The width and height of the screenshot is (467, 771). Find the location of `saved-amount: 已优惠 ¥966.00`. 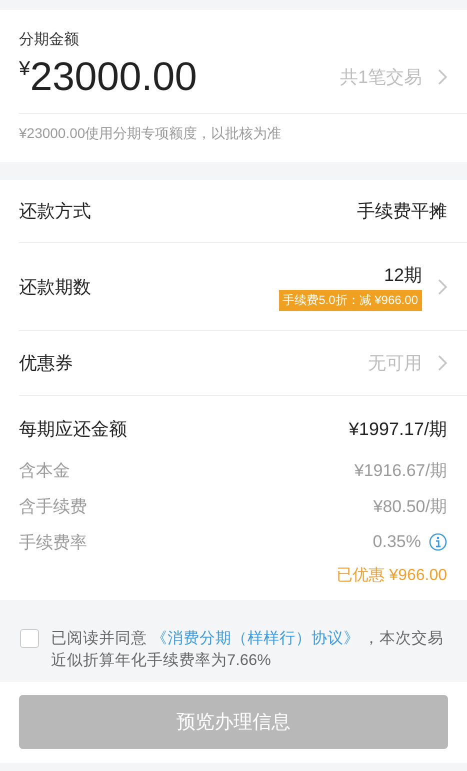

saved-amount: 已优惠 ¥966.00 is located at coordinates (391, 575).